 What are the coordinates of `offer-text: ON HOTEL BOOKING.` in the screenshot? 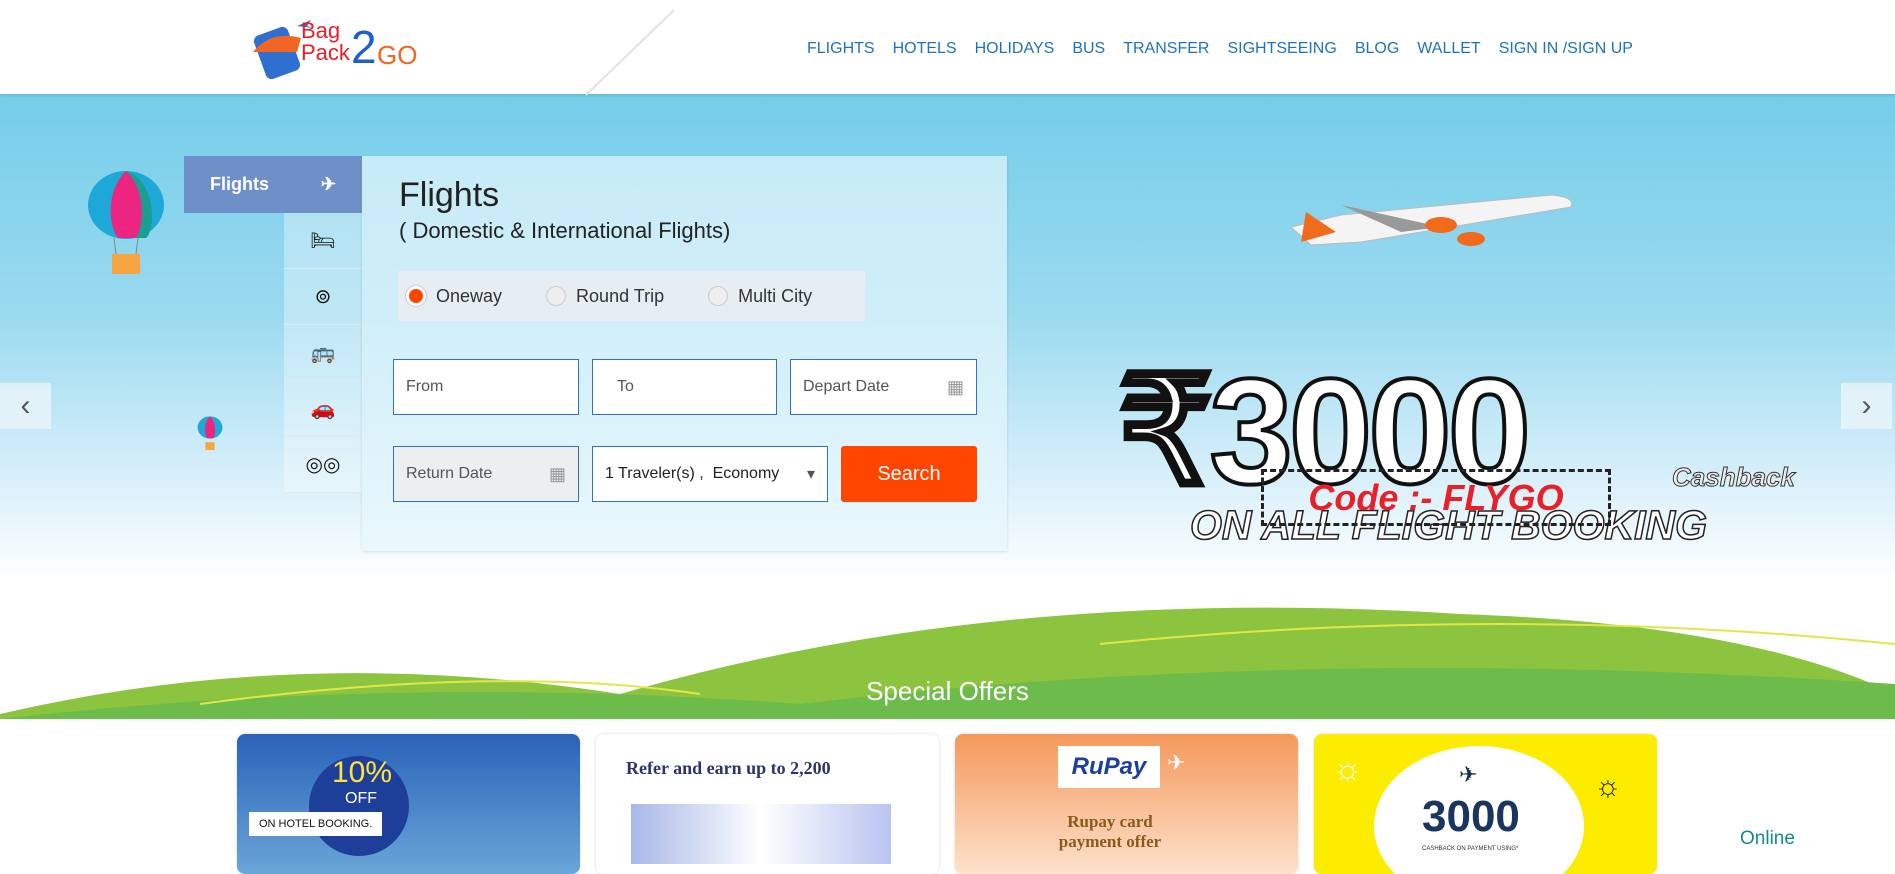 It's located at (316, 824).